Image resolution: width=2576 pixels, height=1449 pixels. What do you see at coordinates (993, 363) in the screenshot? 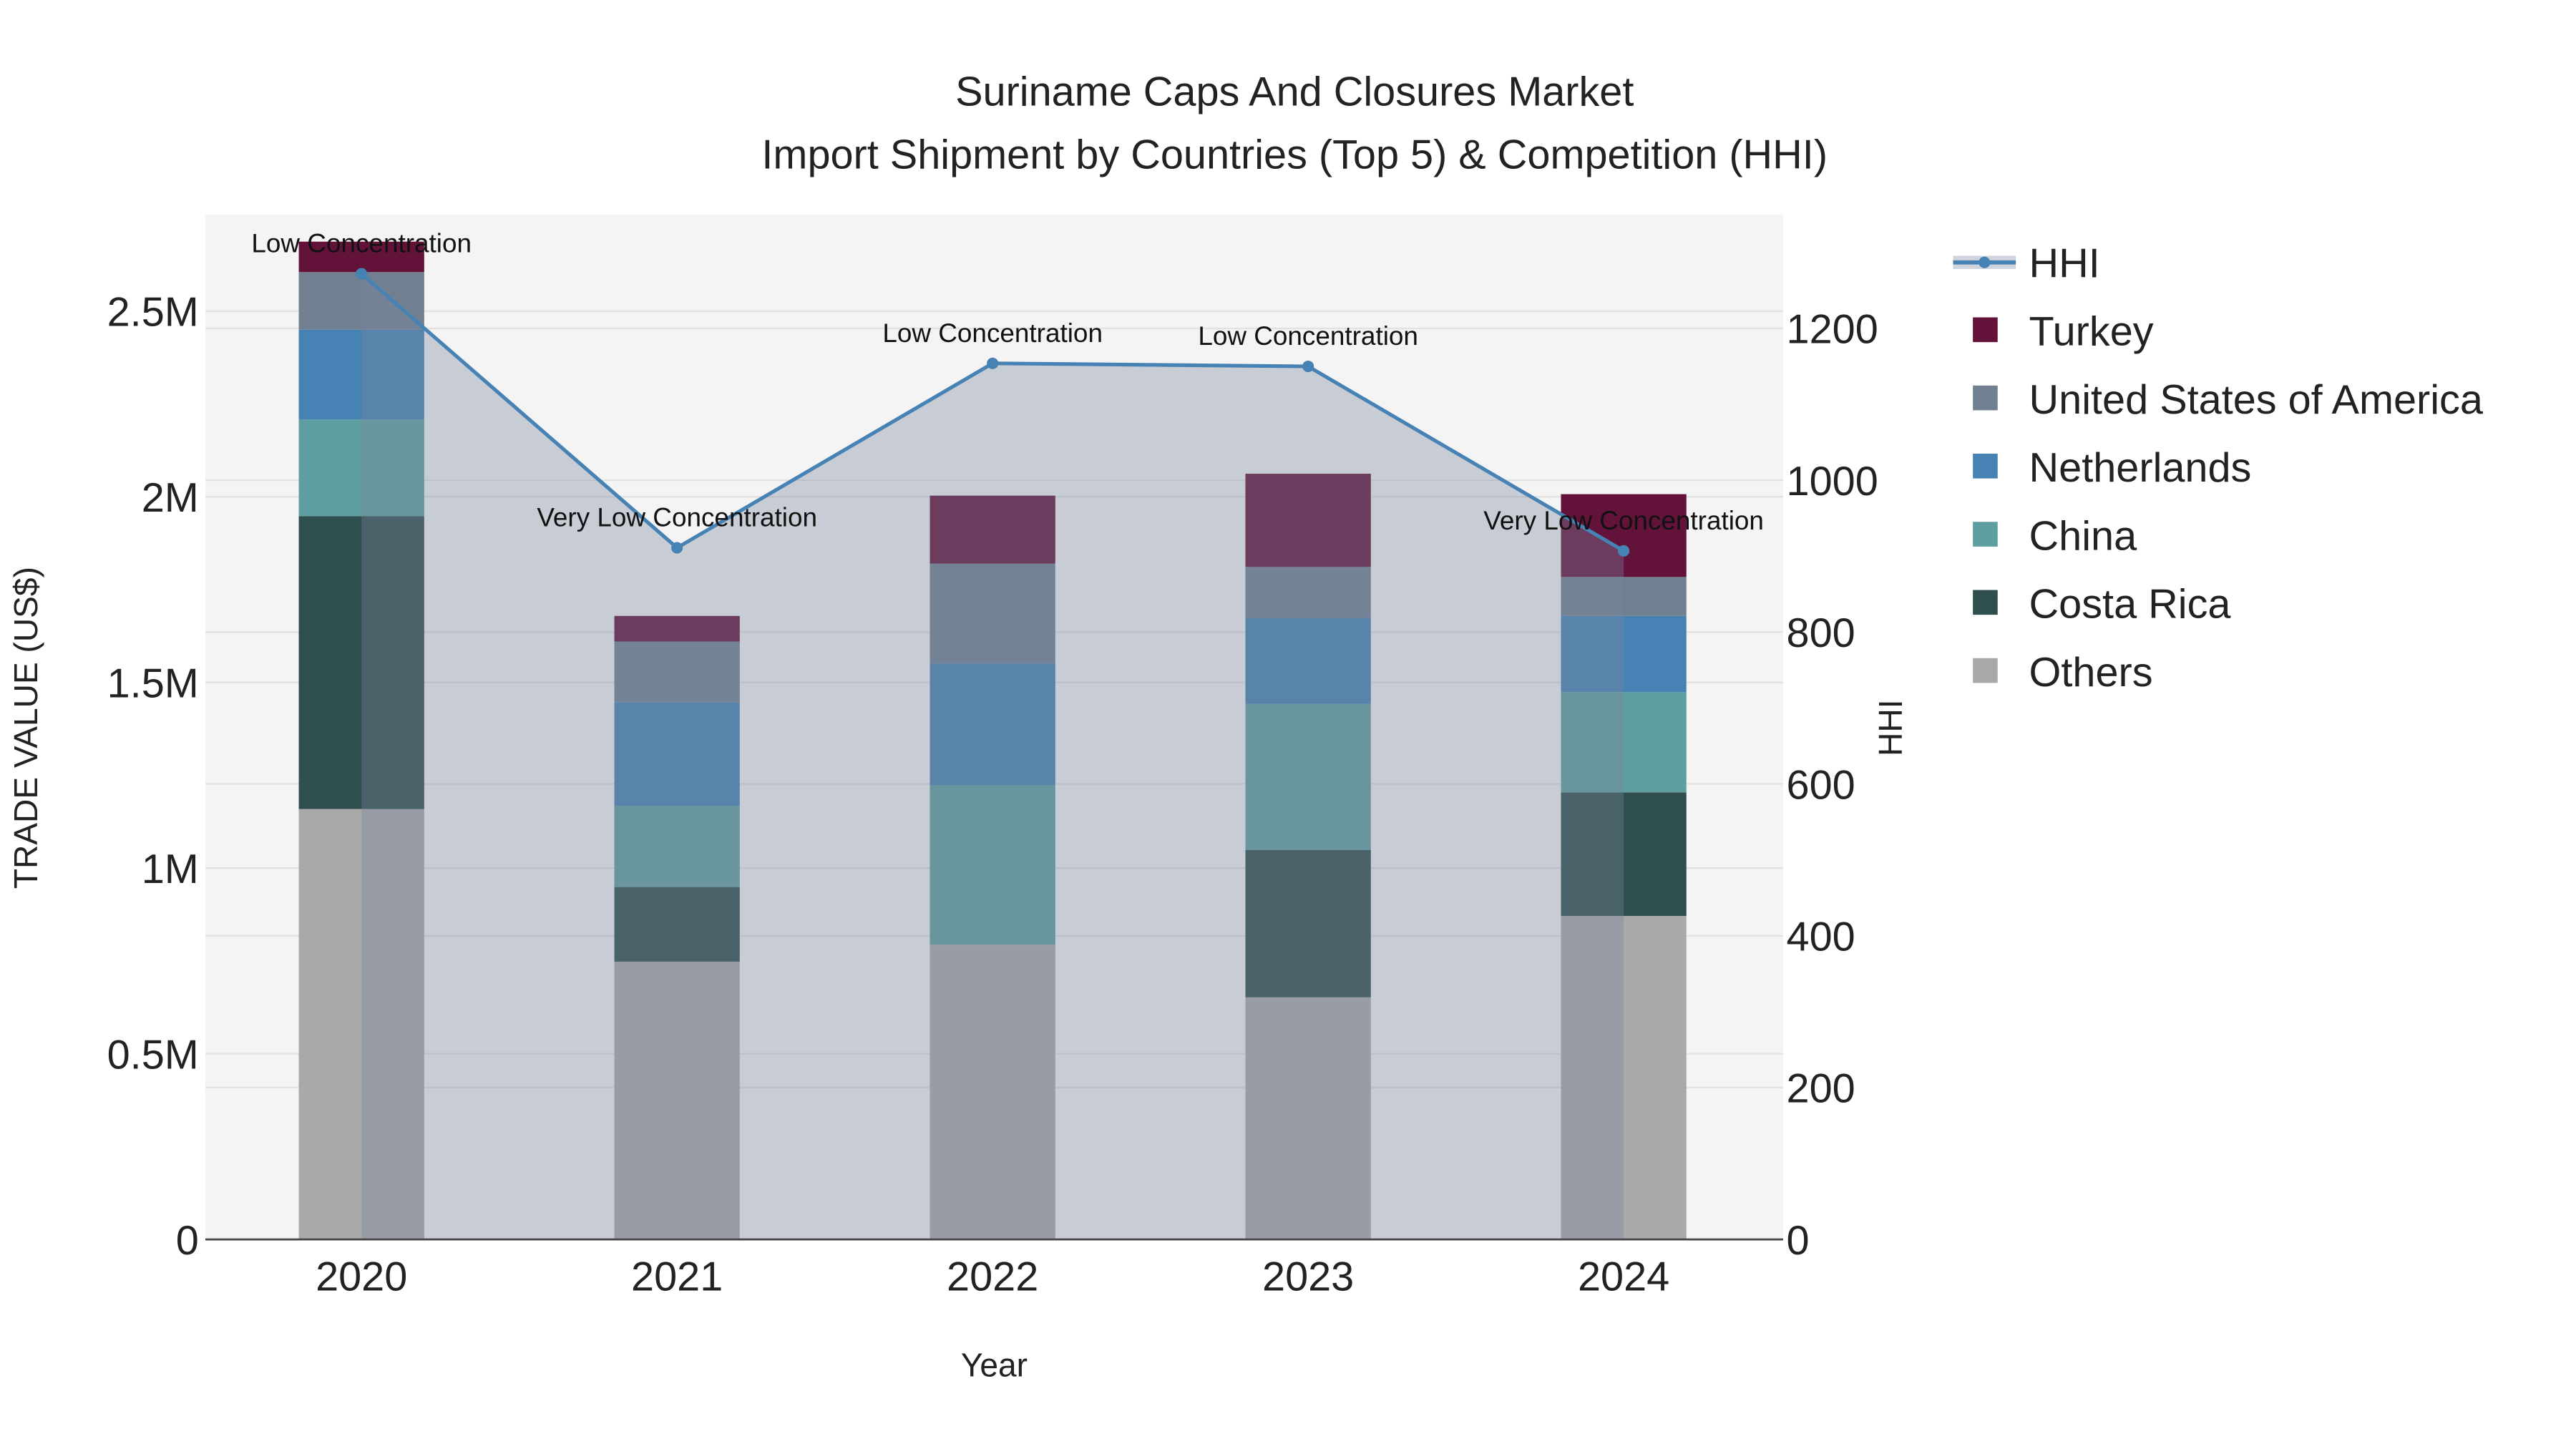
I see `hhi-point-2022` at bounding box center [993, 363].